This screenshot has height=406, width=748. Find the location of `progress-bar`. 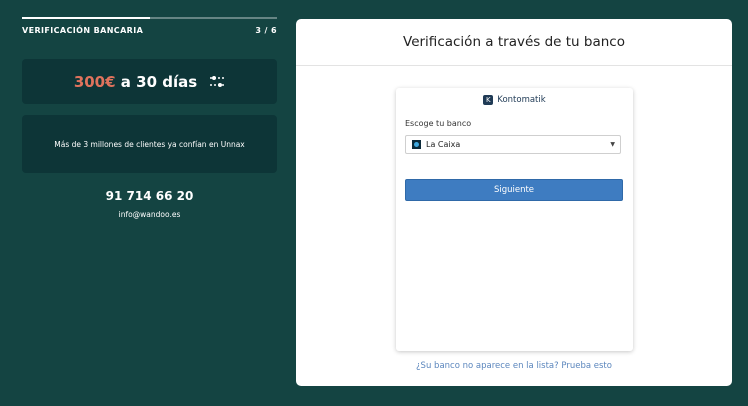

progress-bar is located at coordinates (149, 18).